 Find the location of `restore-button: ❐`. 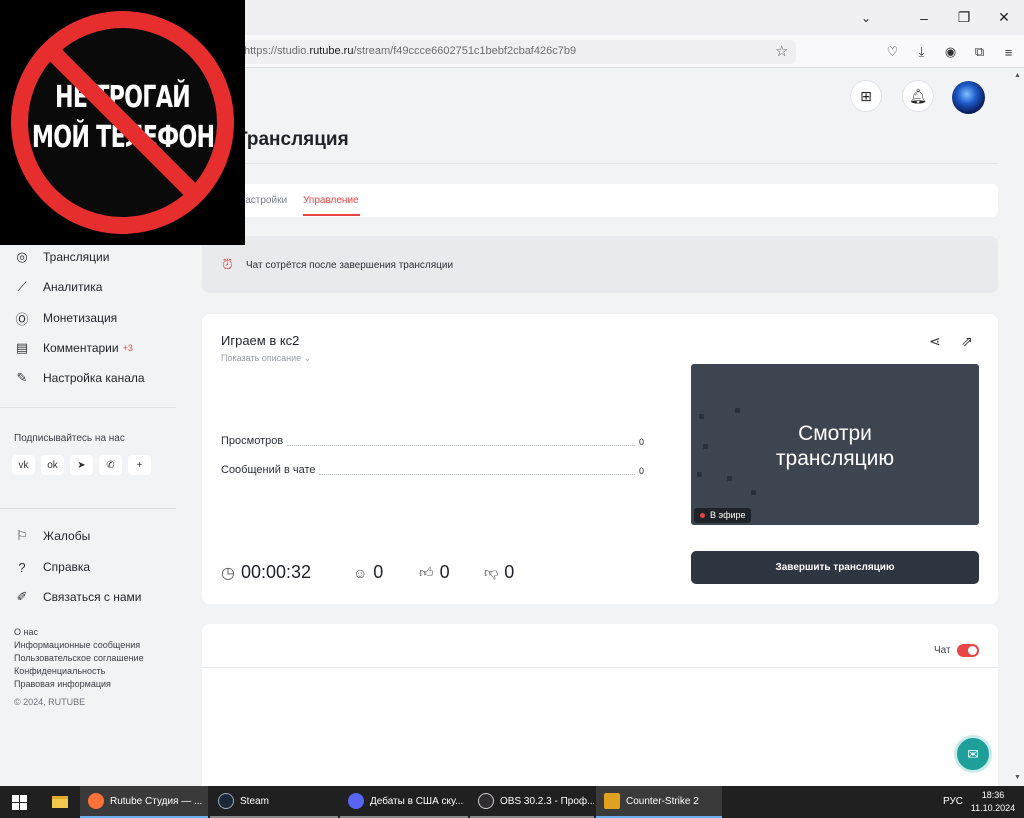

restore-button: ❐ is located at coordinates (964, 17).